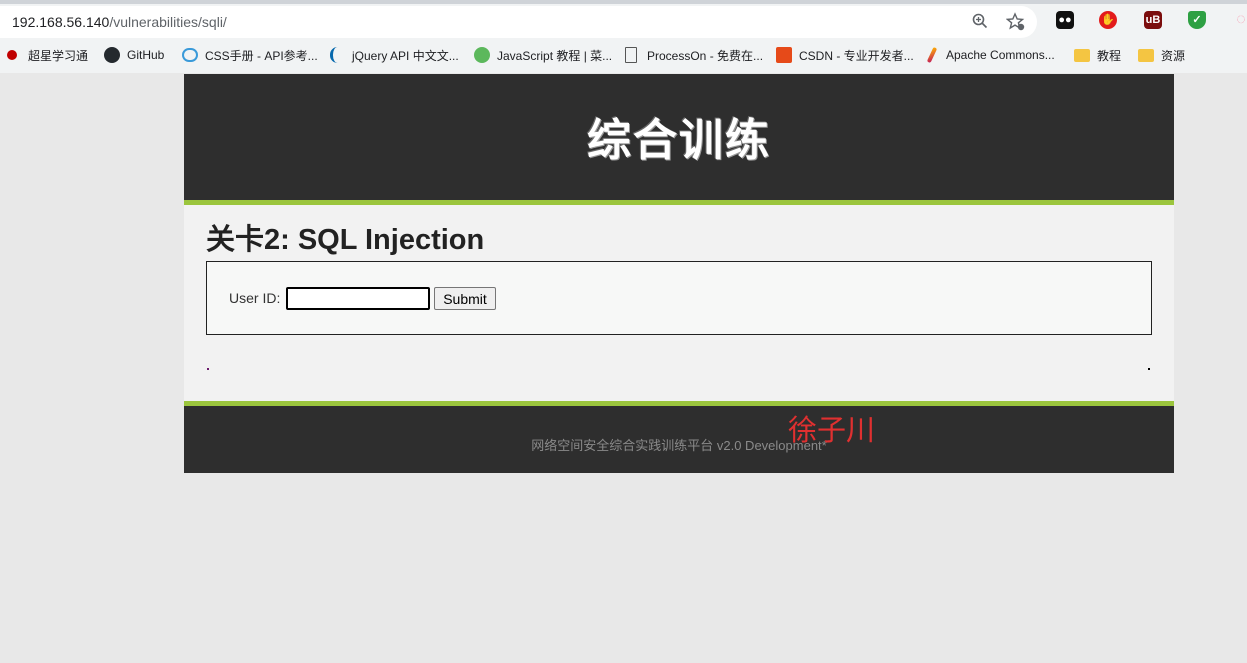  What do you see at coordinates (932, 55) in the screenshot?
I see `apache-feather-icon` at bounding box center [932, 55].